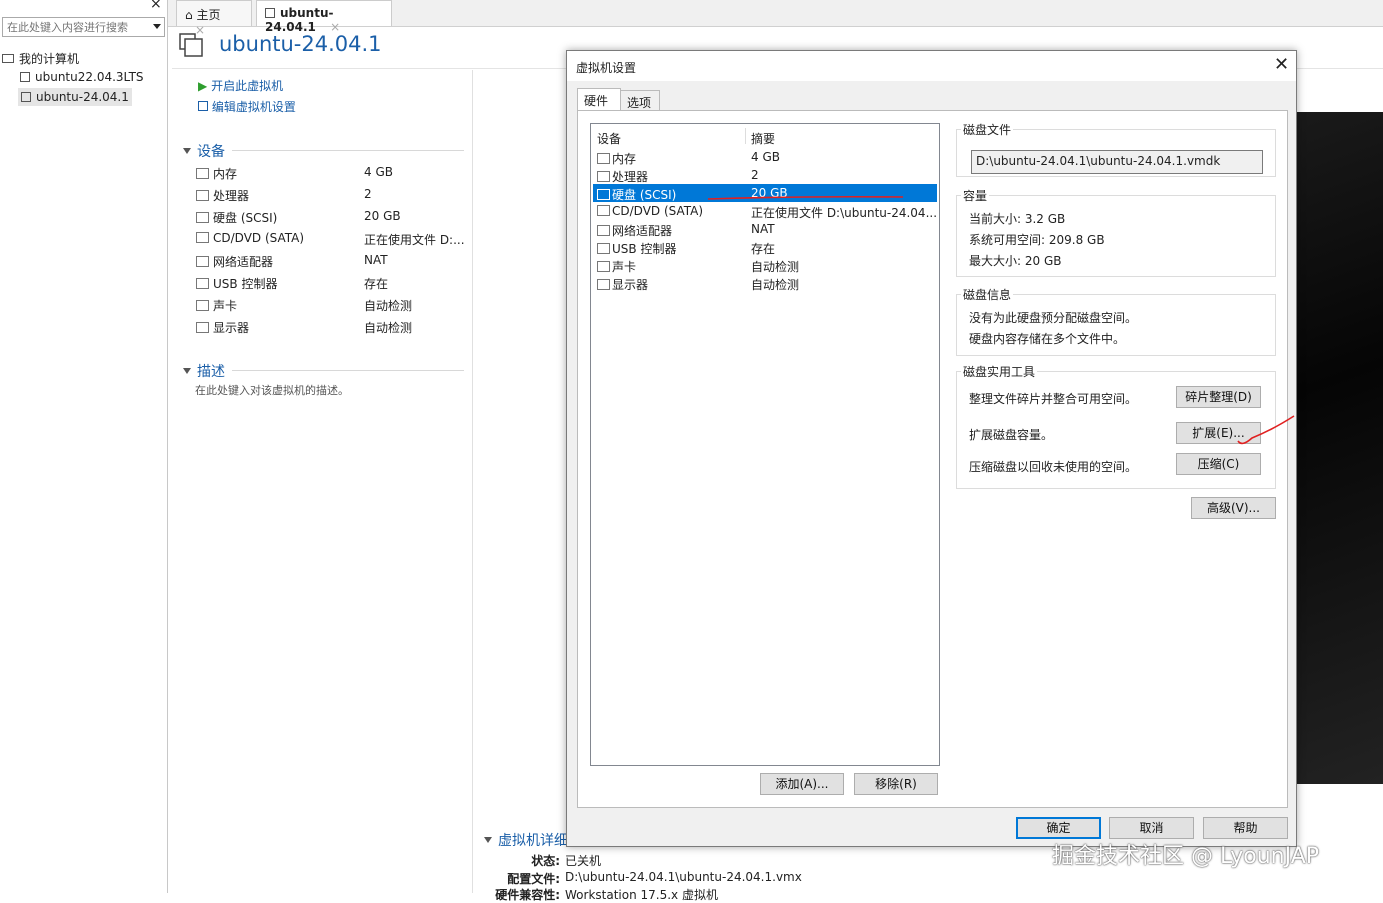 The image size is (1383, 903). What do you see at coordinates (1266, 430) in the screenshot?
I see `annotation-check-mark` at bounding box center [1266, 430].